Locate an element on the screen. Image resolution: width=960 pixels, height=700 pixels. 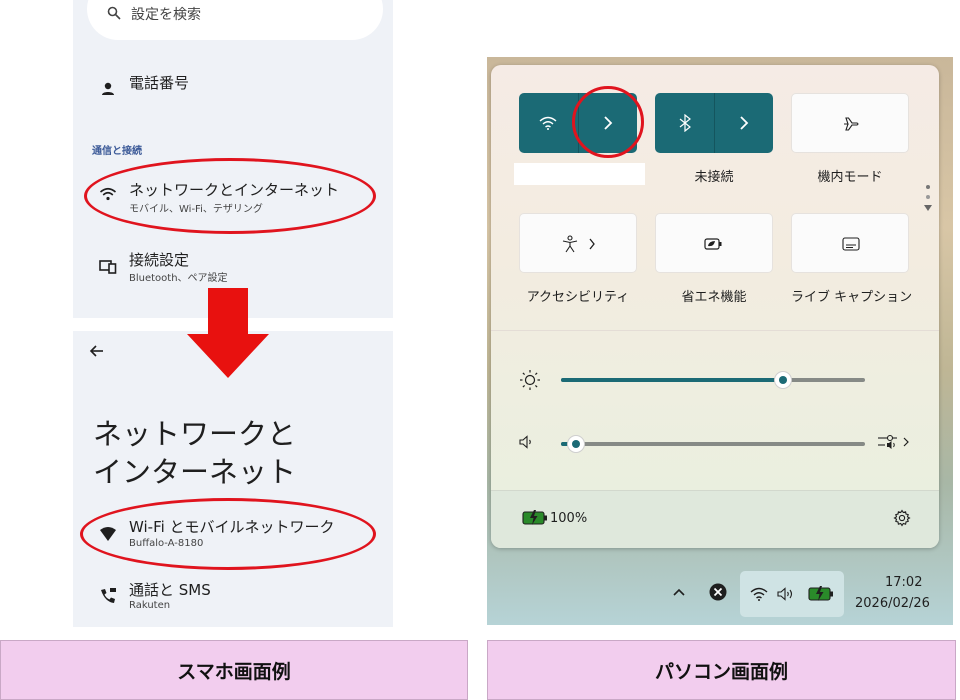
page-dot-active is located at coordinates (928, 187).